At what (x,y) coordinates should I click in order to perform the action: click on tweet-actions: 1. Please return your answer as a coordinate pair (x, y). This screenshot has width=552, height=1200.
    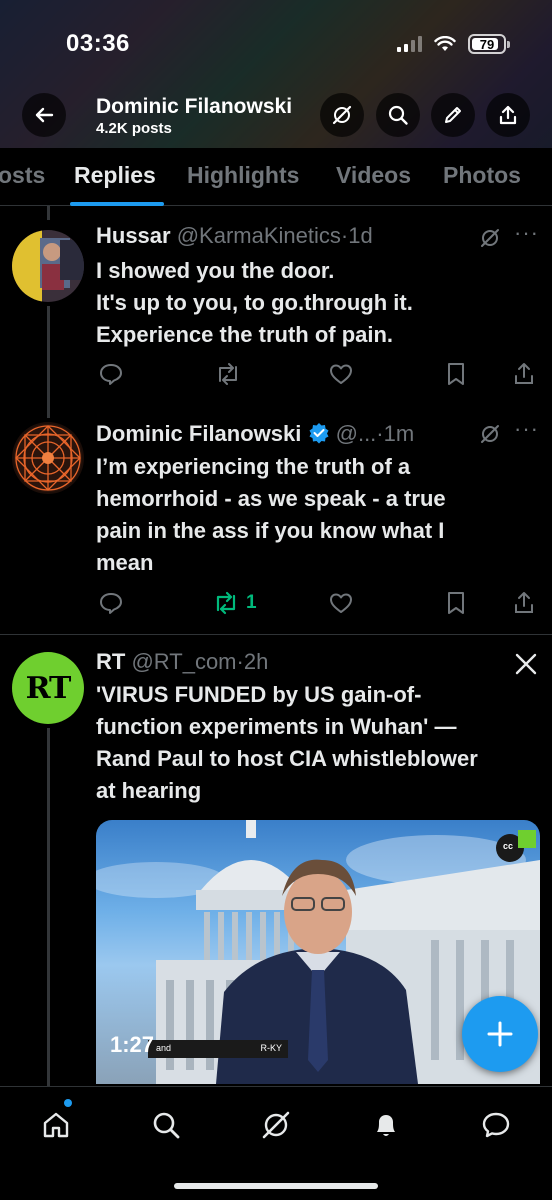
    Looking at the image, I should click on (318, 605).